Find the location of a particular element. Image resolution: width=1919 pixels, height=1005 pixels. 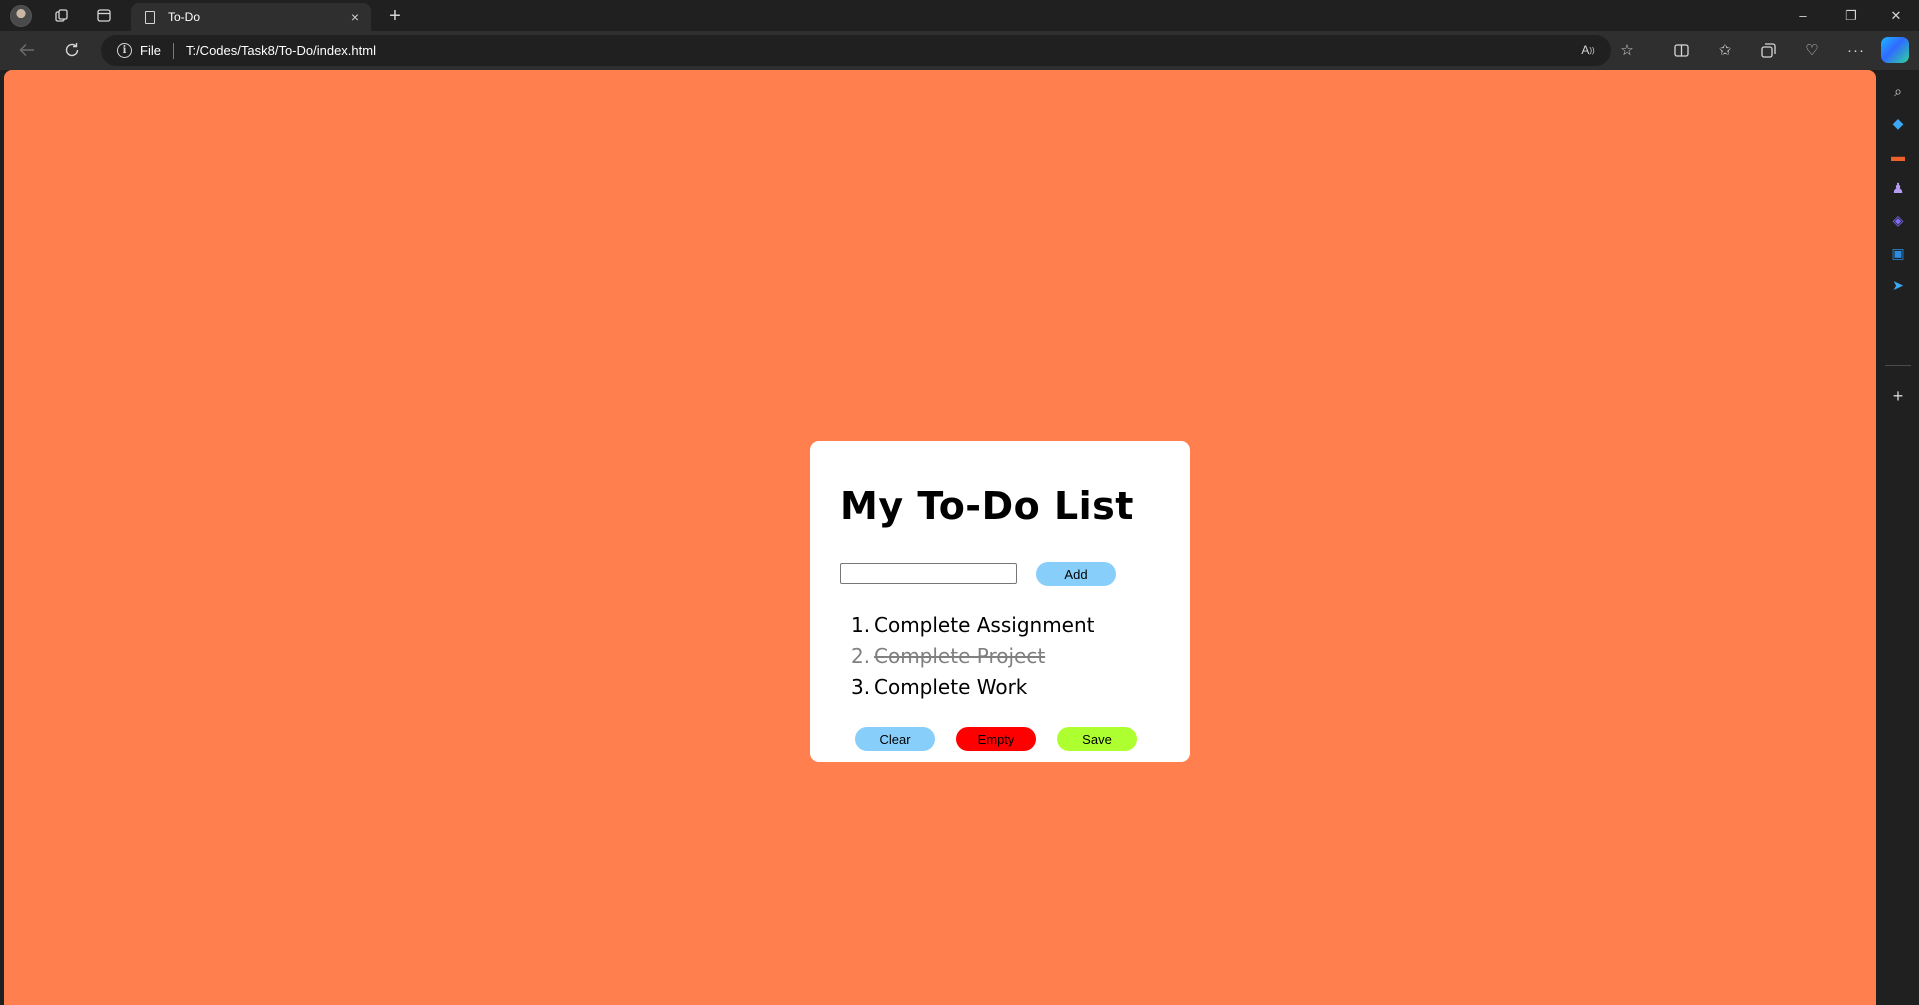

list-item-number: 3. is located at coordinates (861, 687).